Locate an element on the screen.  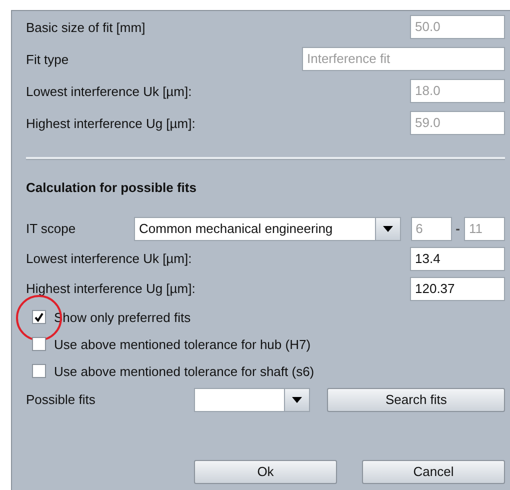
dialog-button: Cancel is located at coordinates (433, 472).